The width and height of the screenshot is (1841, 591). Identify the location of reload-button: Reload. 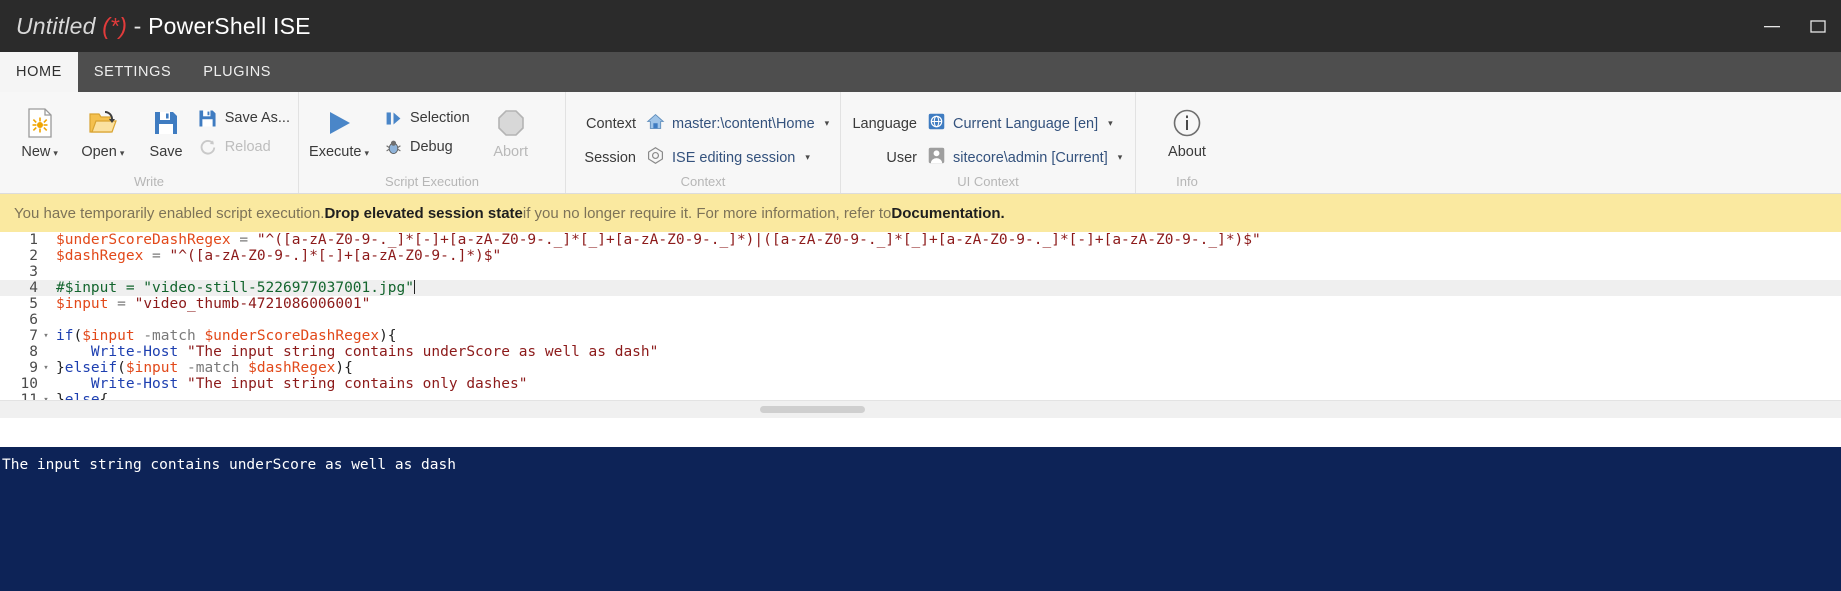
(244, 147).